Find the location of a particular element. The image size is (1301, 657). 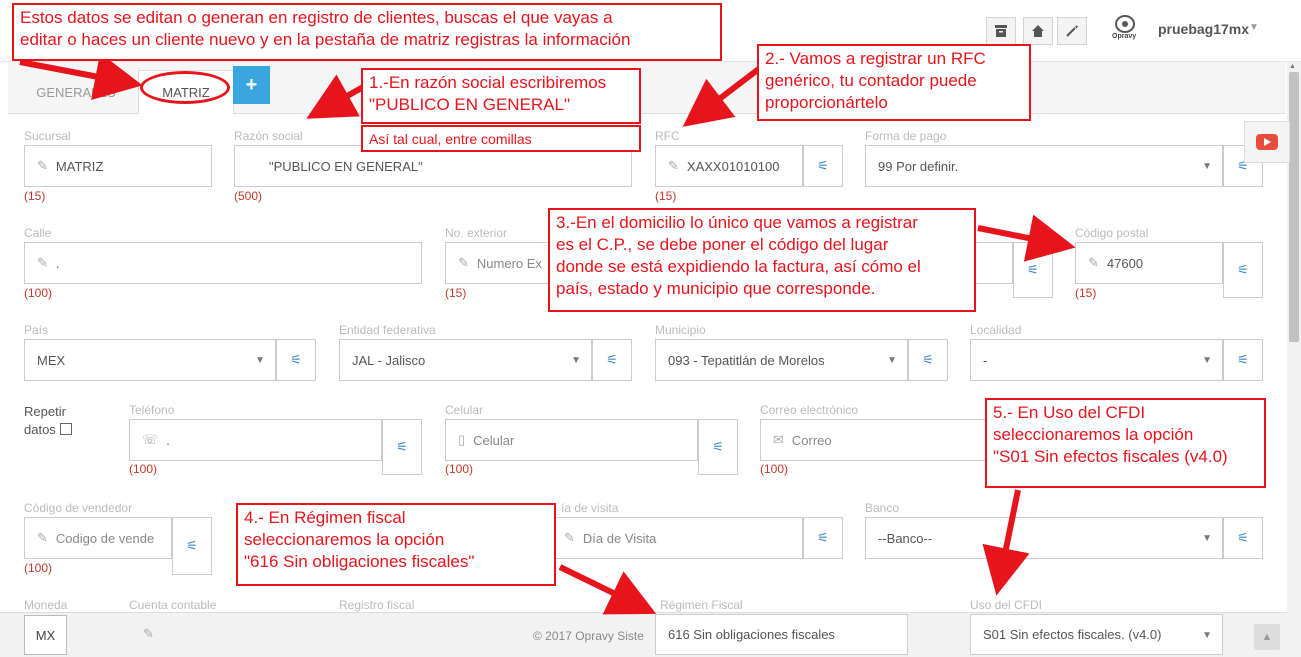

telefono-input: ☏. is located at coordinates (255, 440).